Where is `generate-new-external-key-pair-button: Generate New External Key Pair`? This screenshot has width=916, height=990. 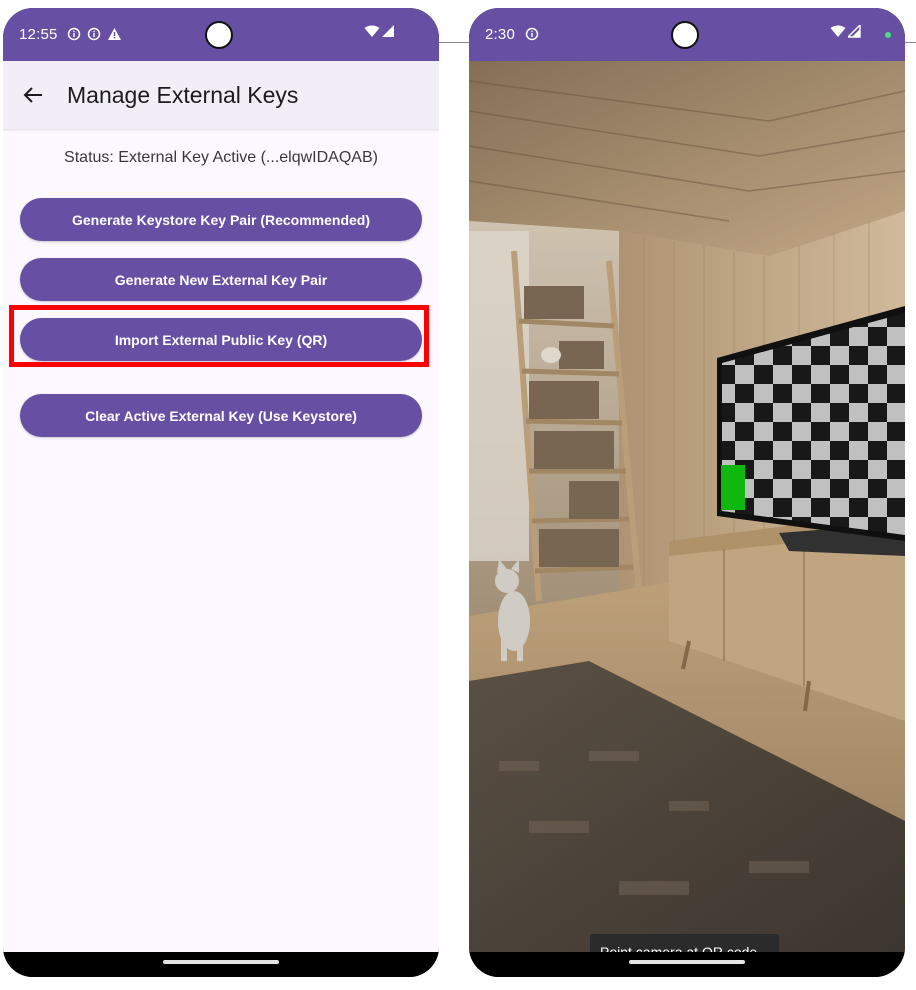
generate-new-external-key-pair-button: Generate New External Key Pair is located at coordinates (221, 279).